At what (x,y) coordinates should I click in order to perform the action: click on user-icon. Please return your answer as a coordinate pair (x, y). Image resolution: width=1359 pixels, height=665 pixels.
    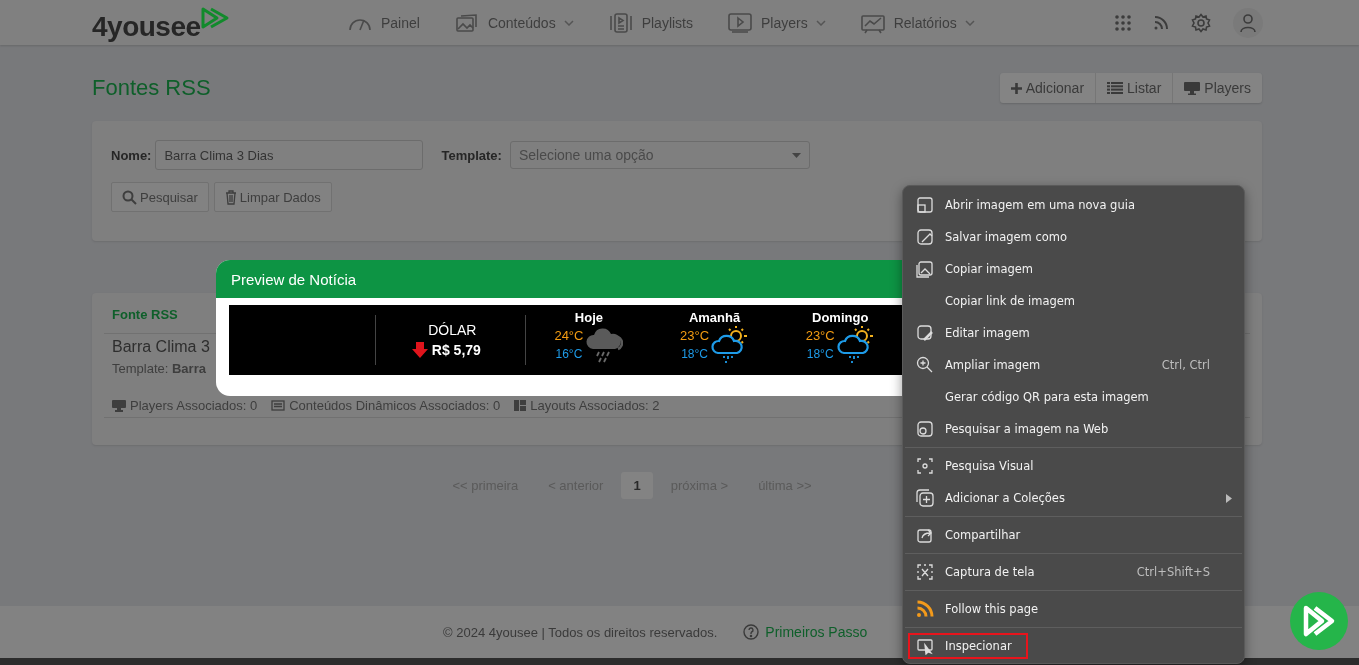
    Looking at the image, I should click on (1248, 22).